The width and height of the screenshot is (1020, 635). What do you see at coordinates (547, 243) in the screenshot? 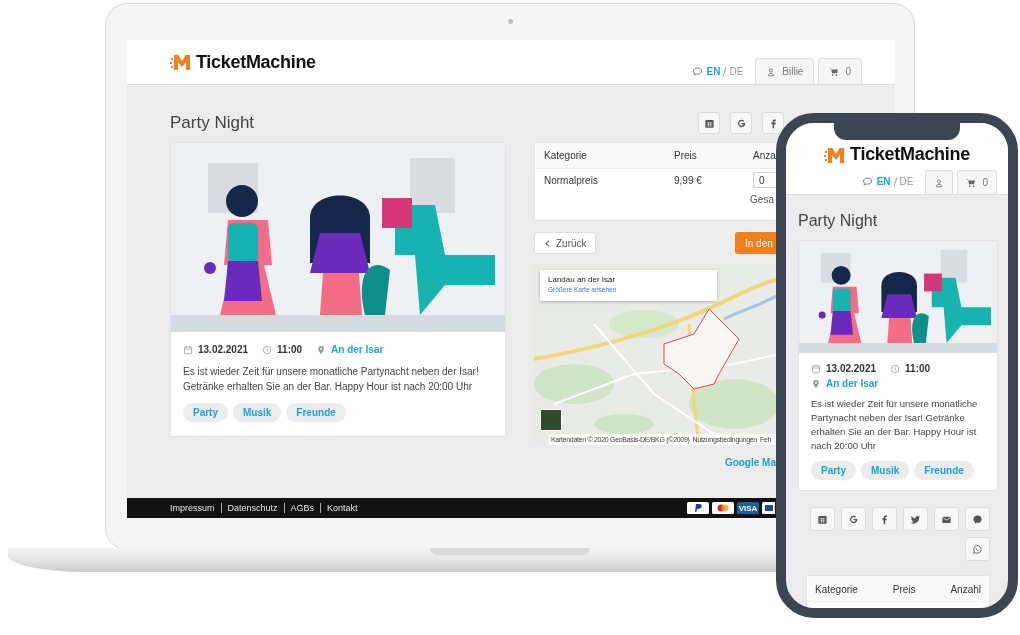
I see `chevron-left-icon` at bounding box center [547, 243].